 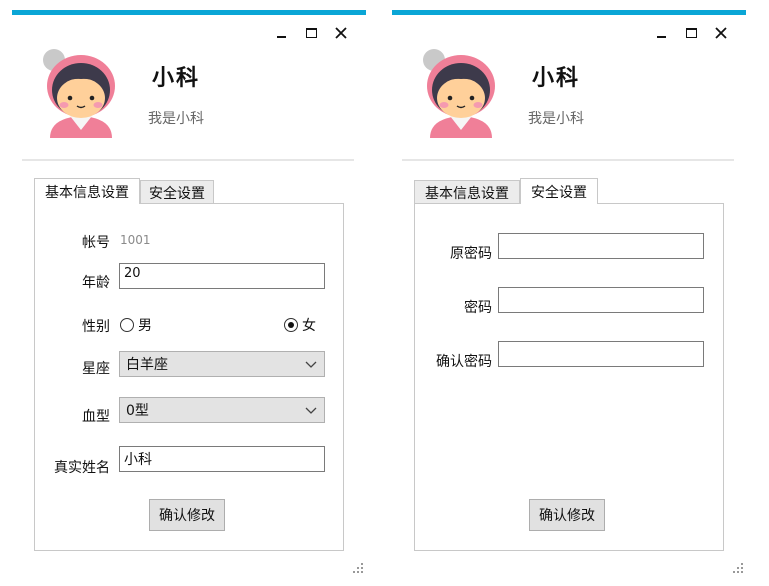 I want to click on confirm-password-label: 确认密码, so click(x=464, y=362).